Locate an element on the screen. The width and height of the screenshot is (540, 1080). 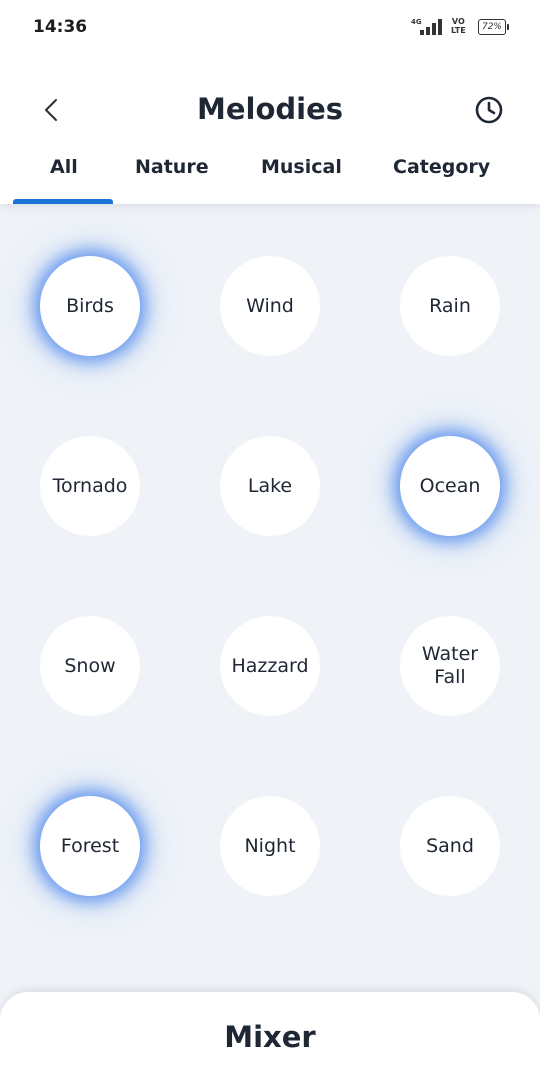
battery-level: 72% is located at coordinates (491, 27).